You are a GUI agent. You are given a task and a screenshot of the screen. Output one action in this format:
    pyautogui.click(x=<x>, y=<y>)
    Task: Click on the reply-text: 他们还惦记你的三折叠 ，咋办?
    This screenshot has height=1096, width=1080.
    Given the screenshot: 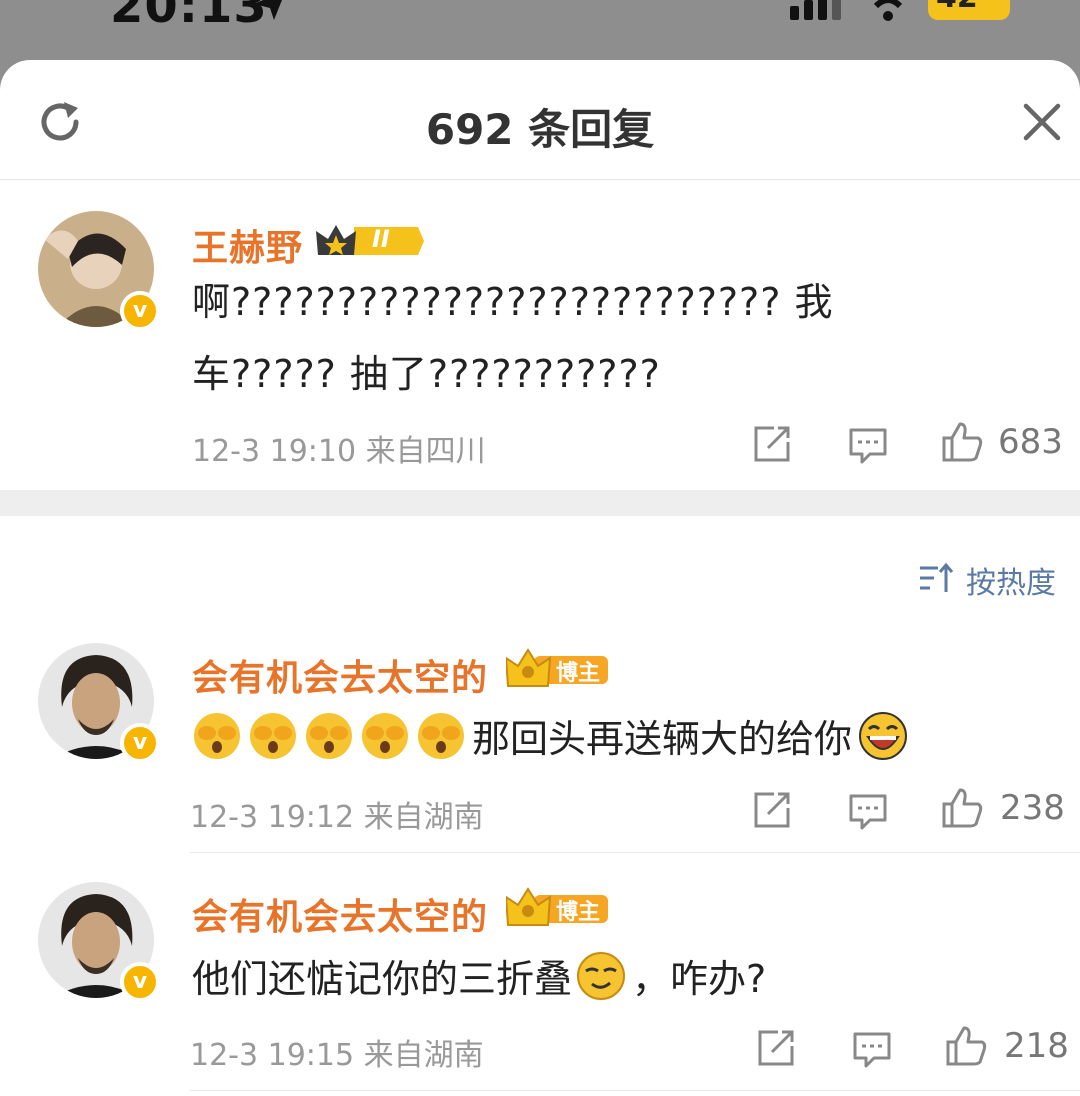 What is the action you would take?
    pyautogui.click(x=479, y=975)
    